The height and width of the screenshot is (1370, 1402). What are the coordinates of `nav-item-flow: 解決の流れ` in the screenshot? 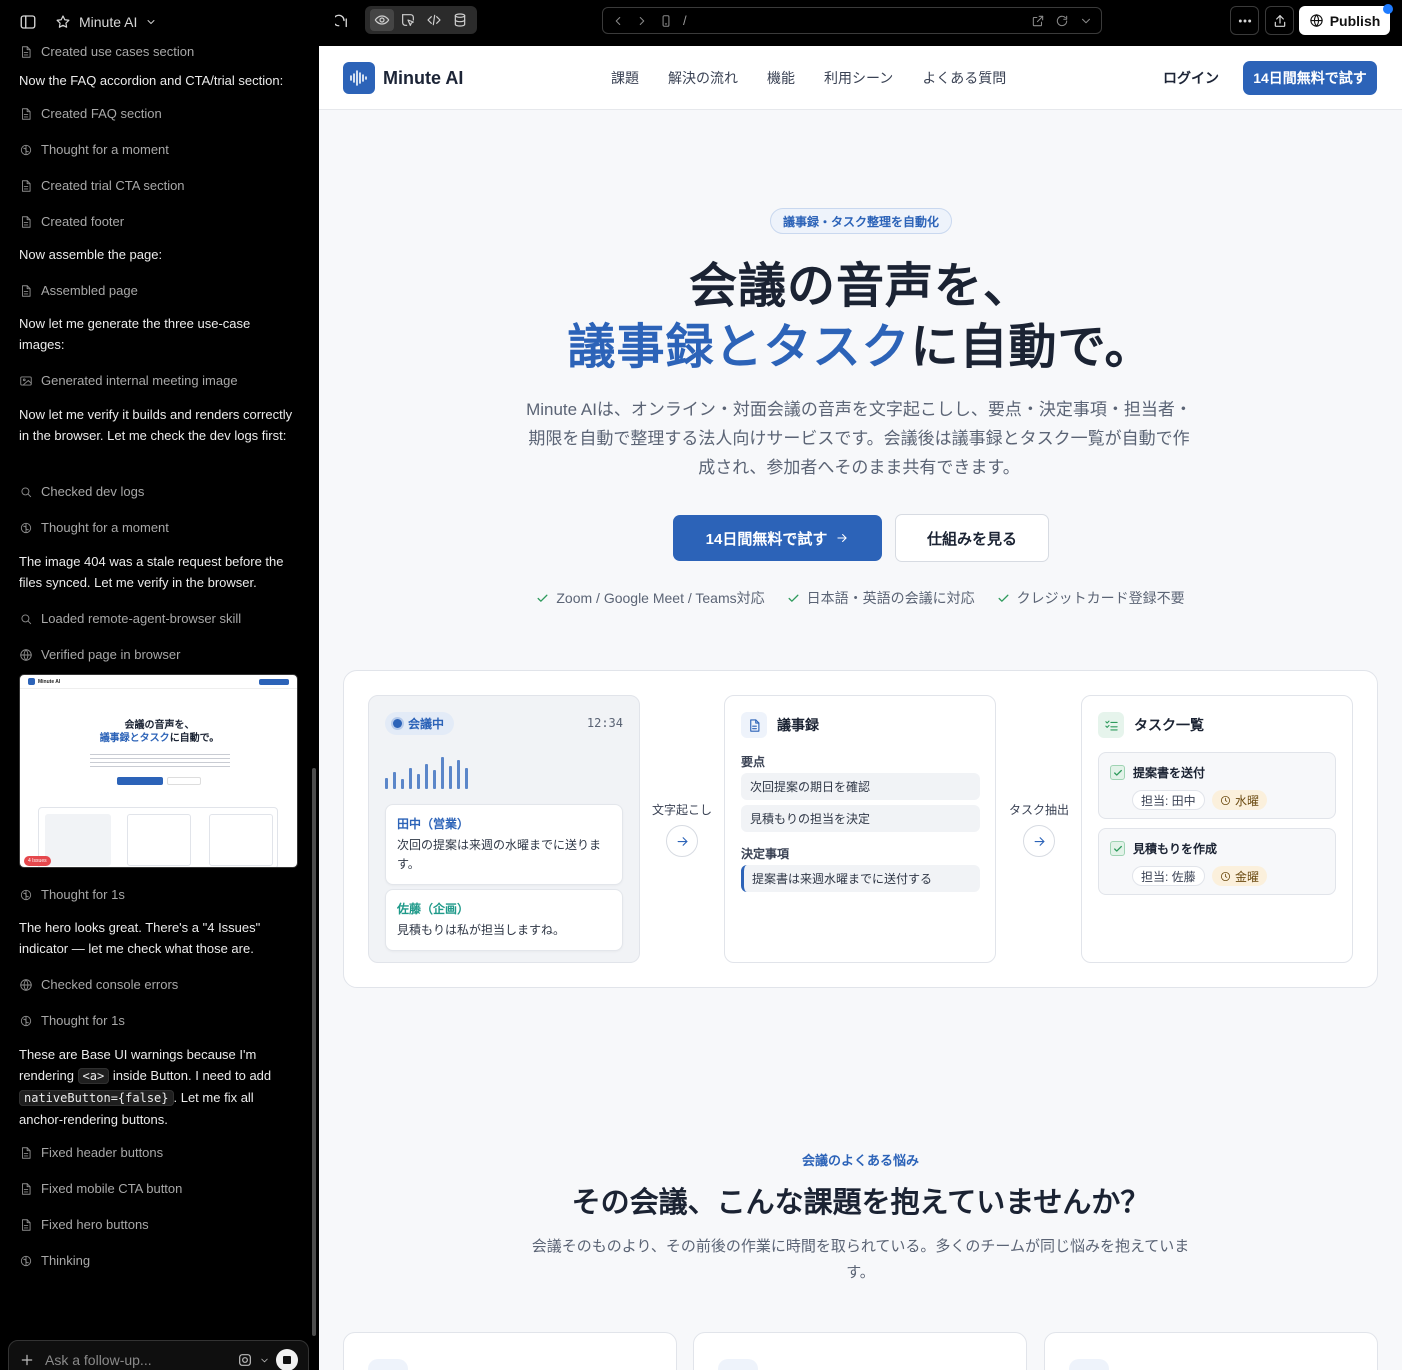 It's located at (703, 78).